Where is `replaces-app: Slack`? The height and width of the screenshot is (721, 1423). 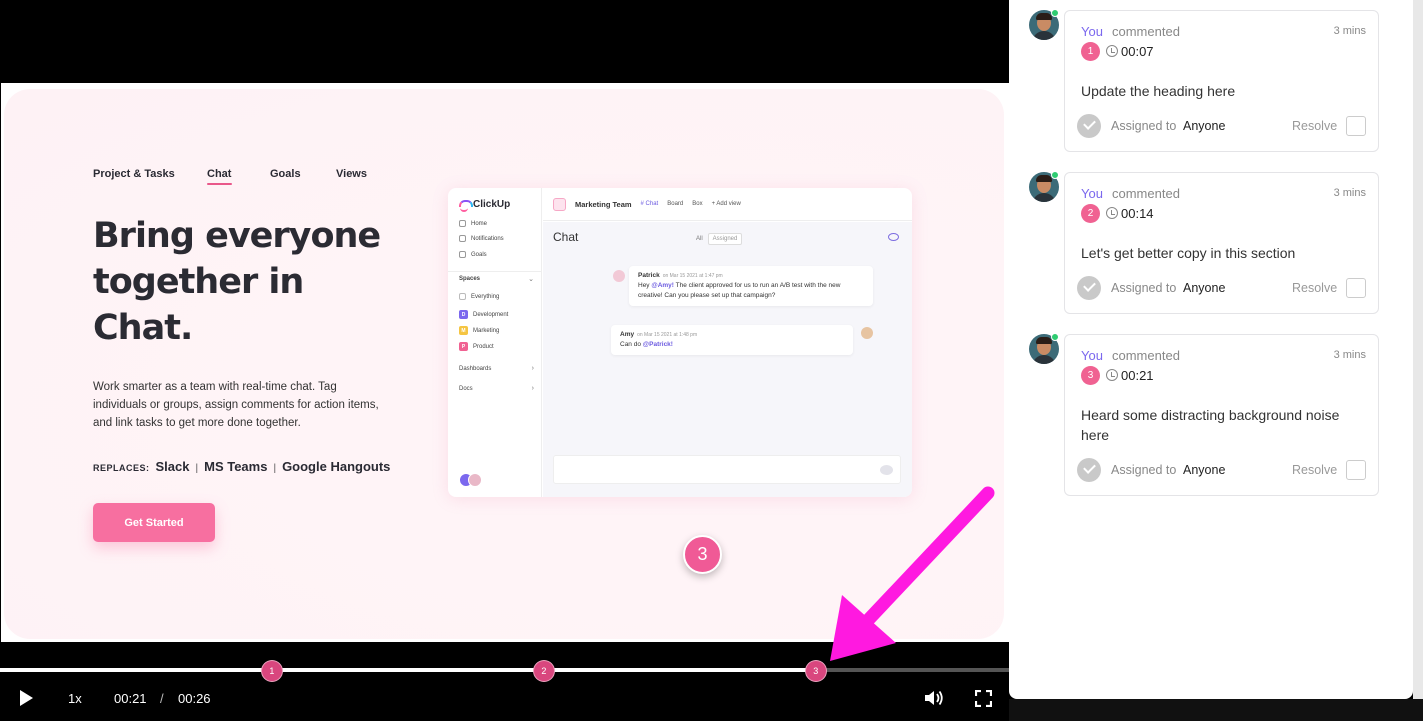
replaces-app: Slack is located at coordinates (172, 466).